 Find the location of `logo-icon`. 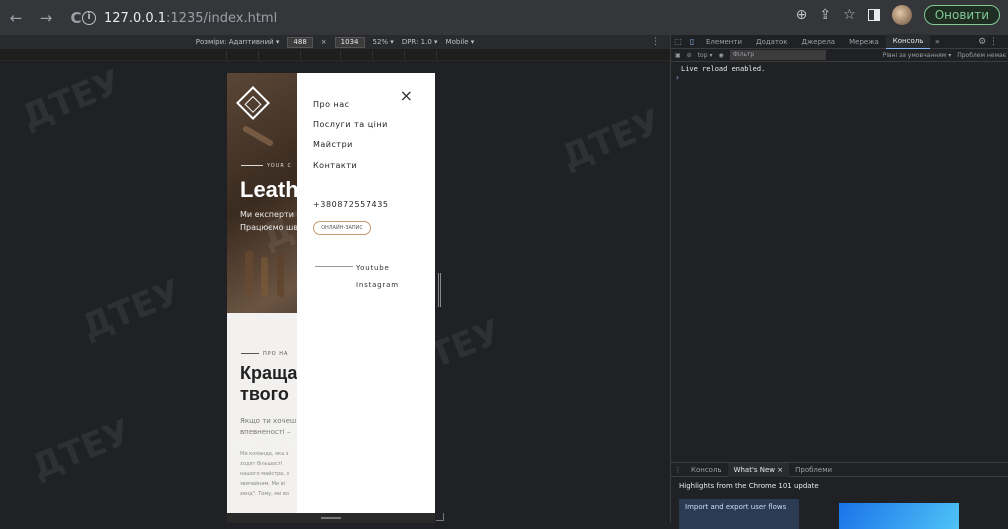

logo-icon is located at coordinates (253, 103).